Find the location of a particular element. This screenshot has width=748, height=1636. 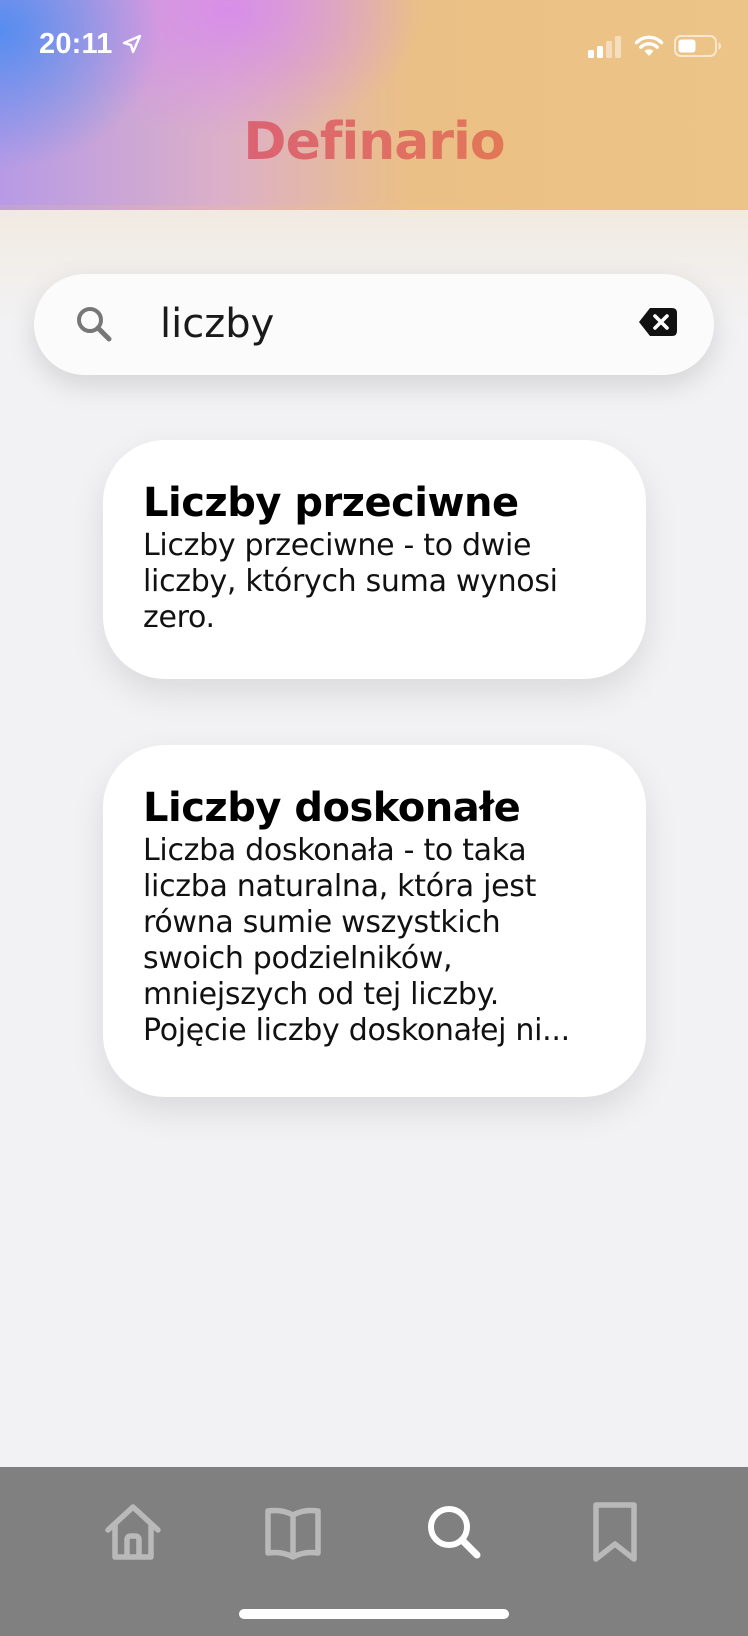

search-bar is located at coordinates (374, 324).